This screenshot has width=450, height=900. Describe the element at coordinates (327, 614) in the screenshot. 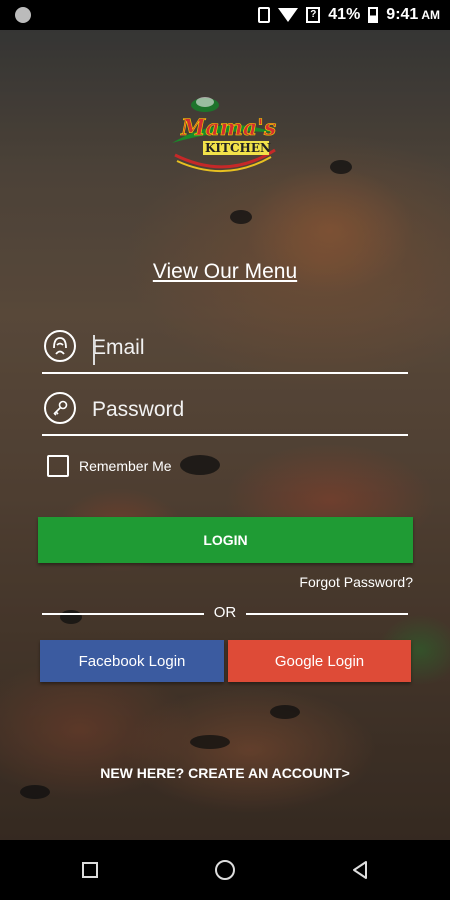

I see `divider-line-right` at that location.